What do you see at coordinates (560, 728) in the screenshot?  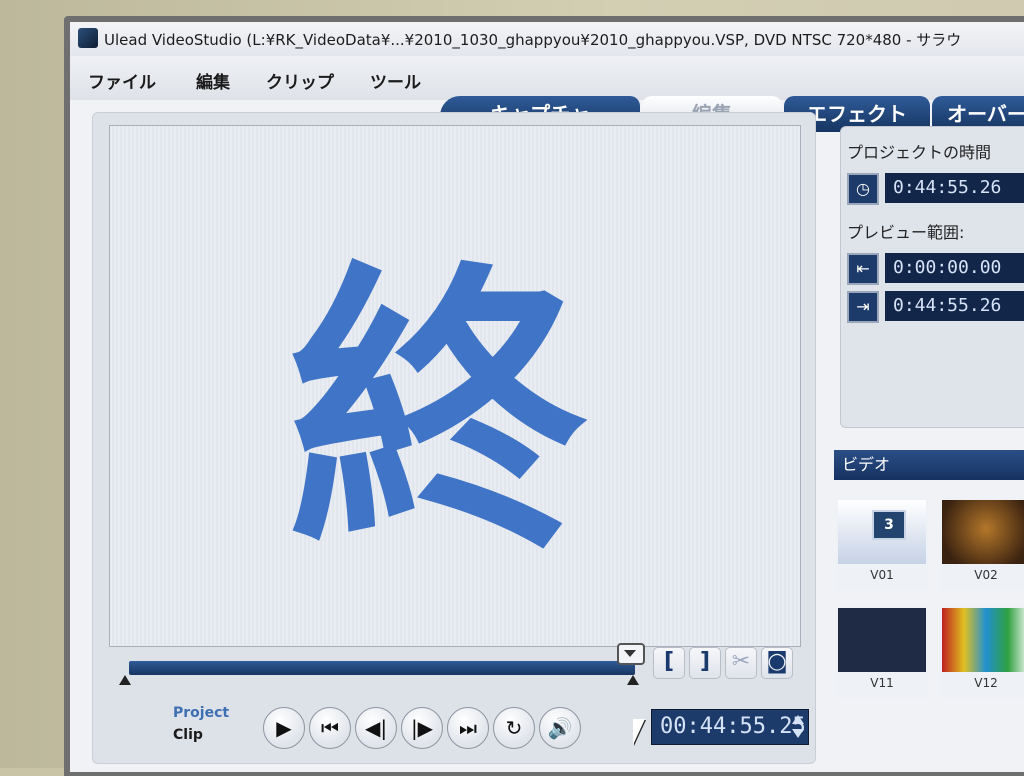 I see `volume-icon: 🔊` at bounding box center [560, 728].